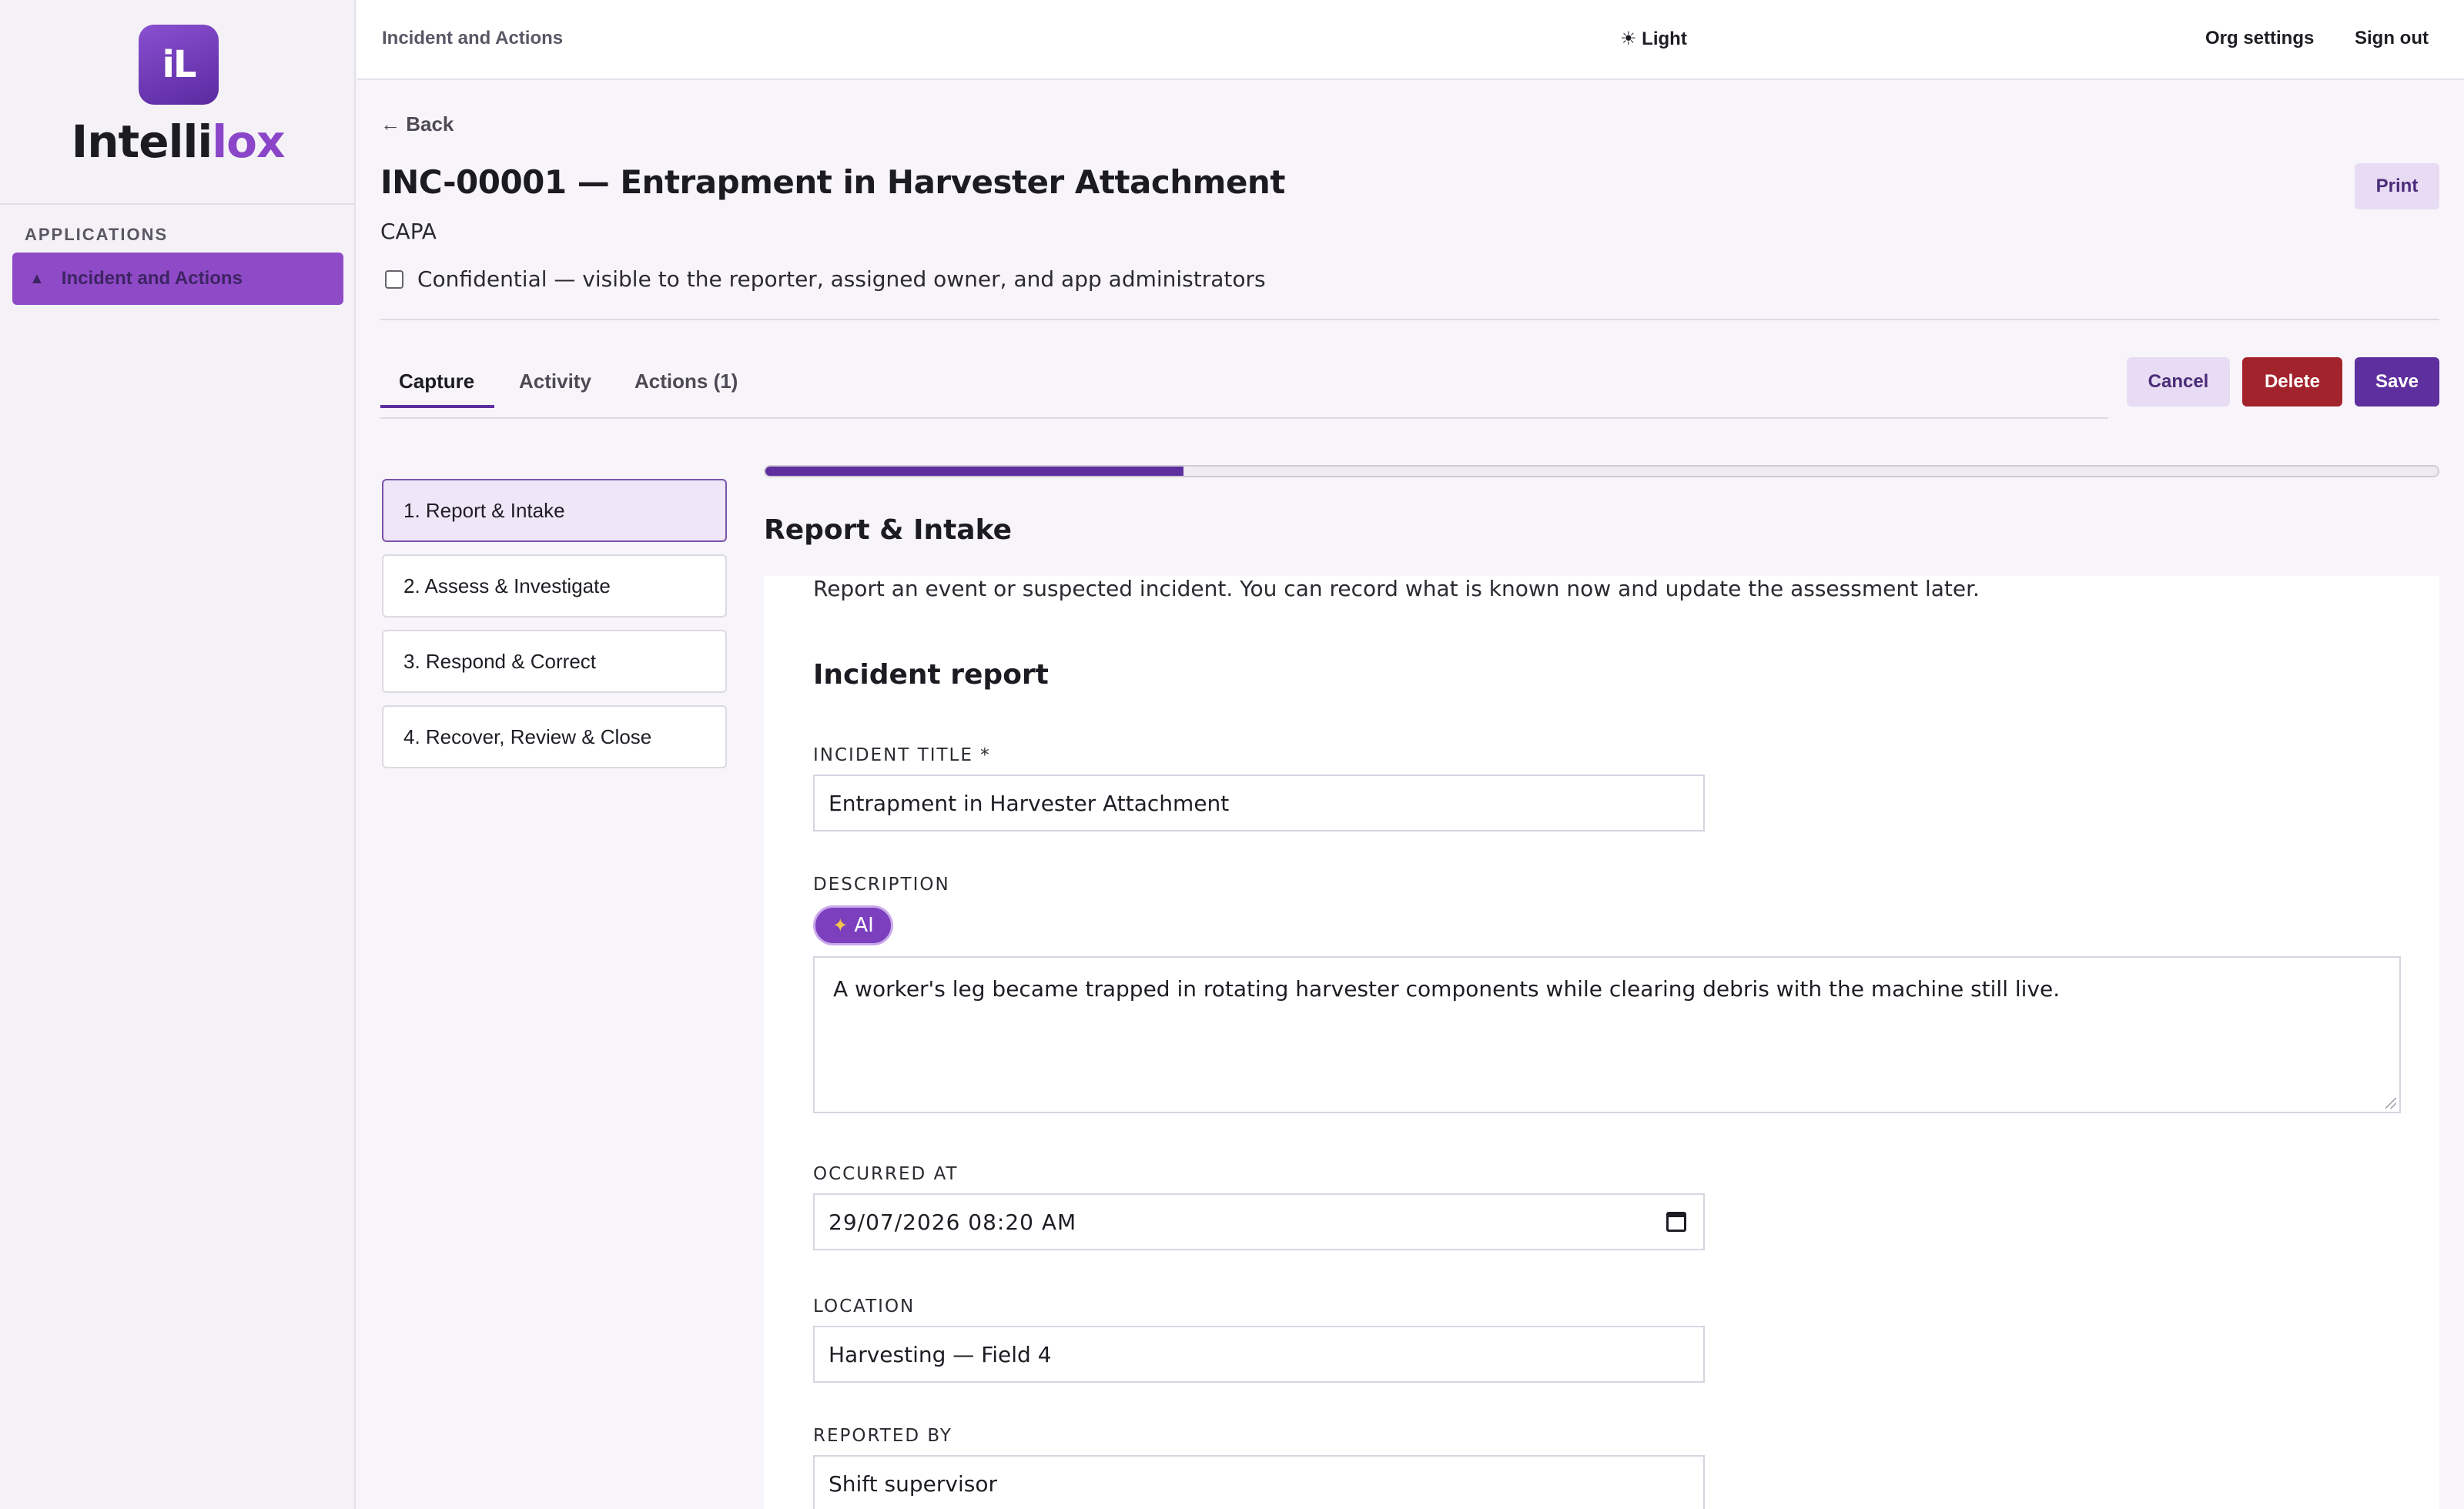 Image resolution: width=2464 pixels, height=1509 pixels. Describe the element at coordinates (1409, 319) in the screenshot. I see `divider` at that location.